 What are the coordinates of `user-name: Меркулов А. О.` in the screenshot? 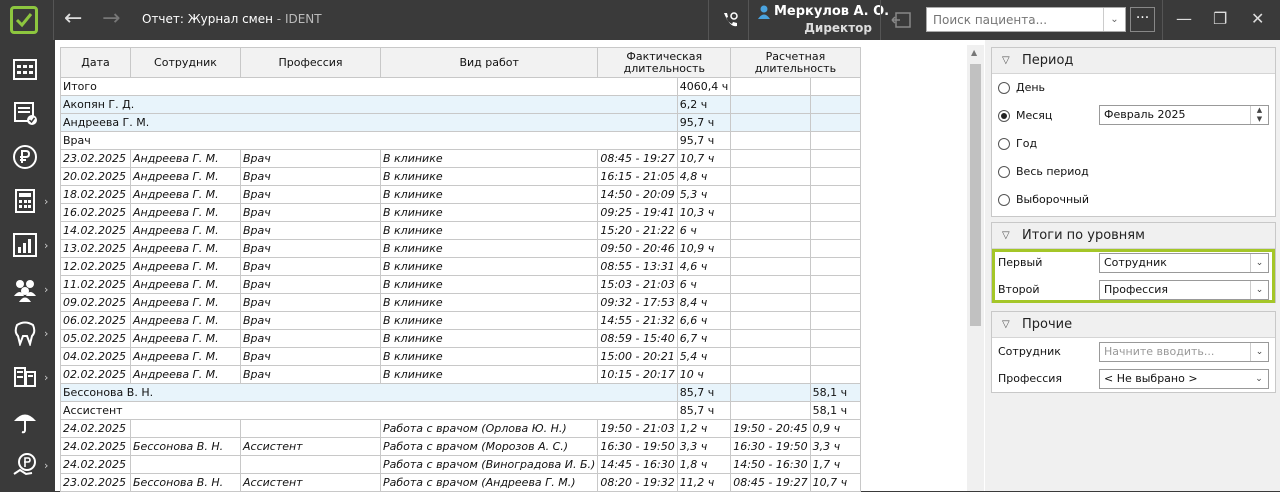 It's located at (831, 11).